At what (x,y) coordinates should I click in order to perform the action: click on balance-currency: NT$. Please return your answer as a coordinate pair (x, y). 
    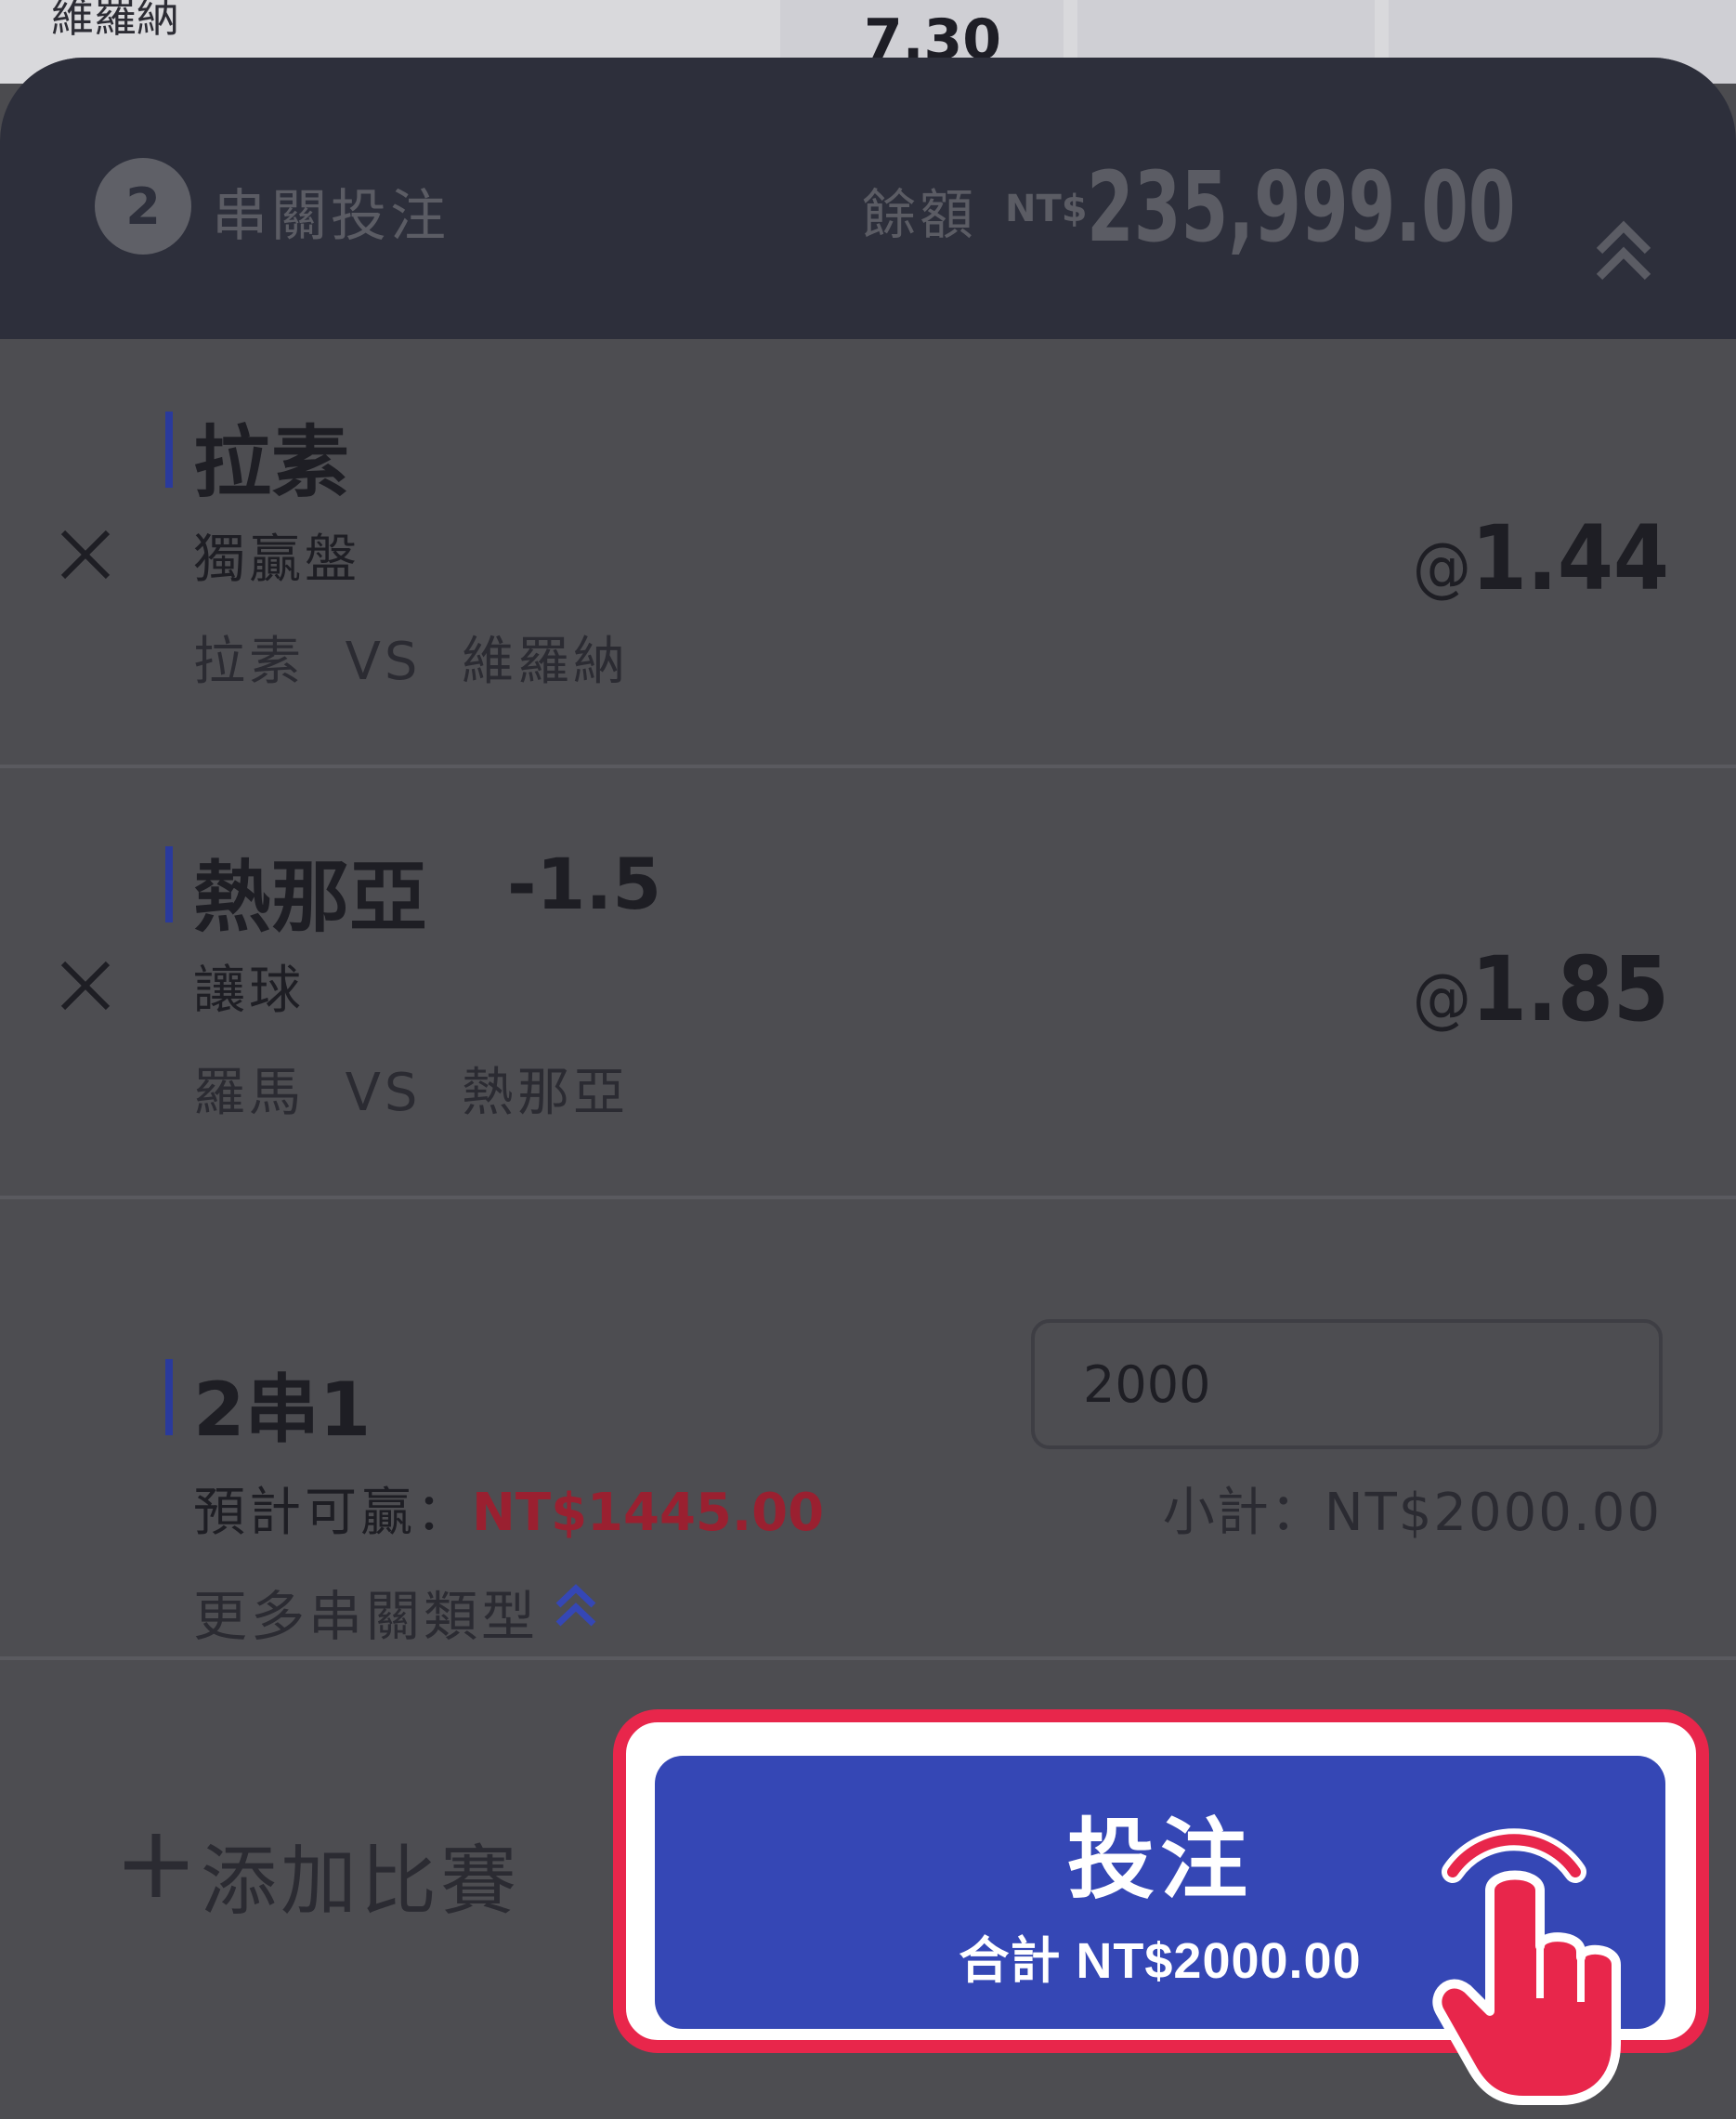
    Looking at the image, I should click on (1047, 209).